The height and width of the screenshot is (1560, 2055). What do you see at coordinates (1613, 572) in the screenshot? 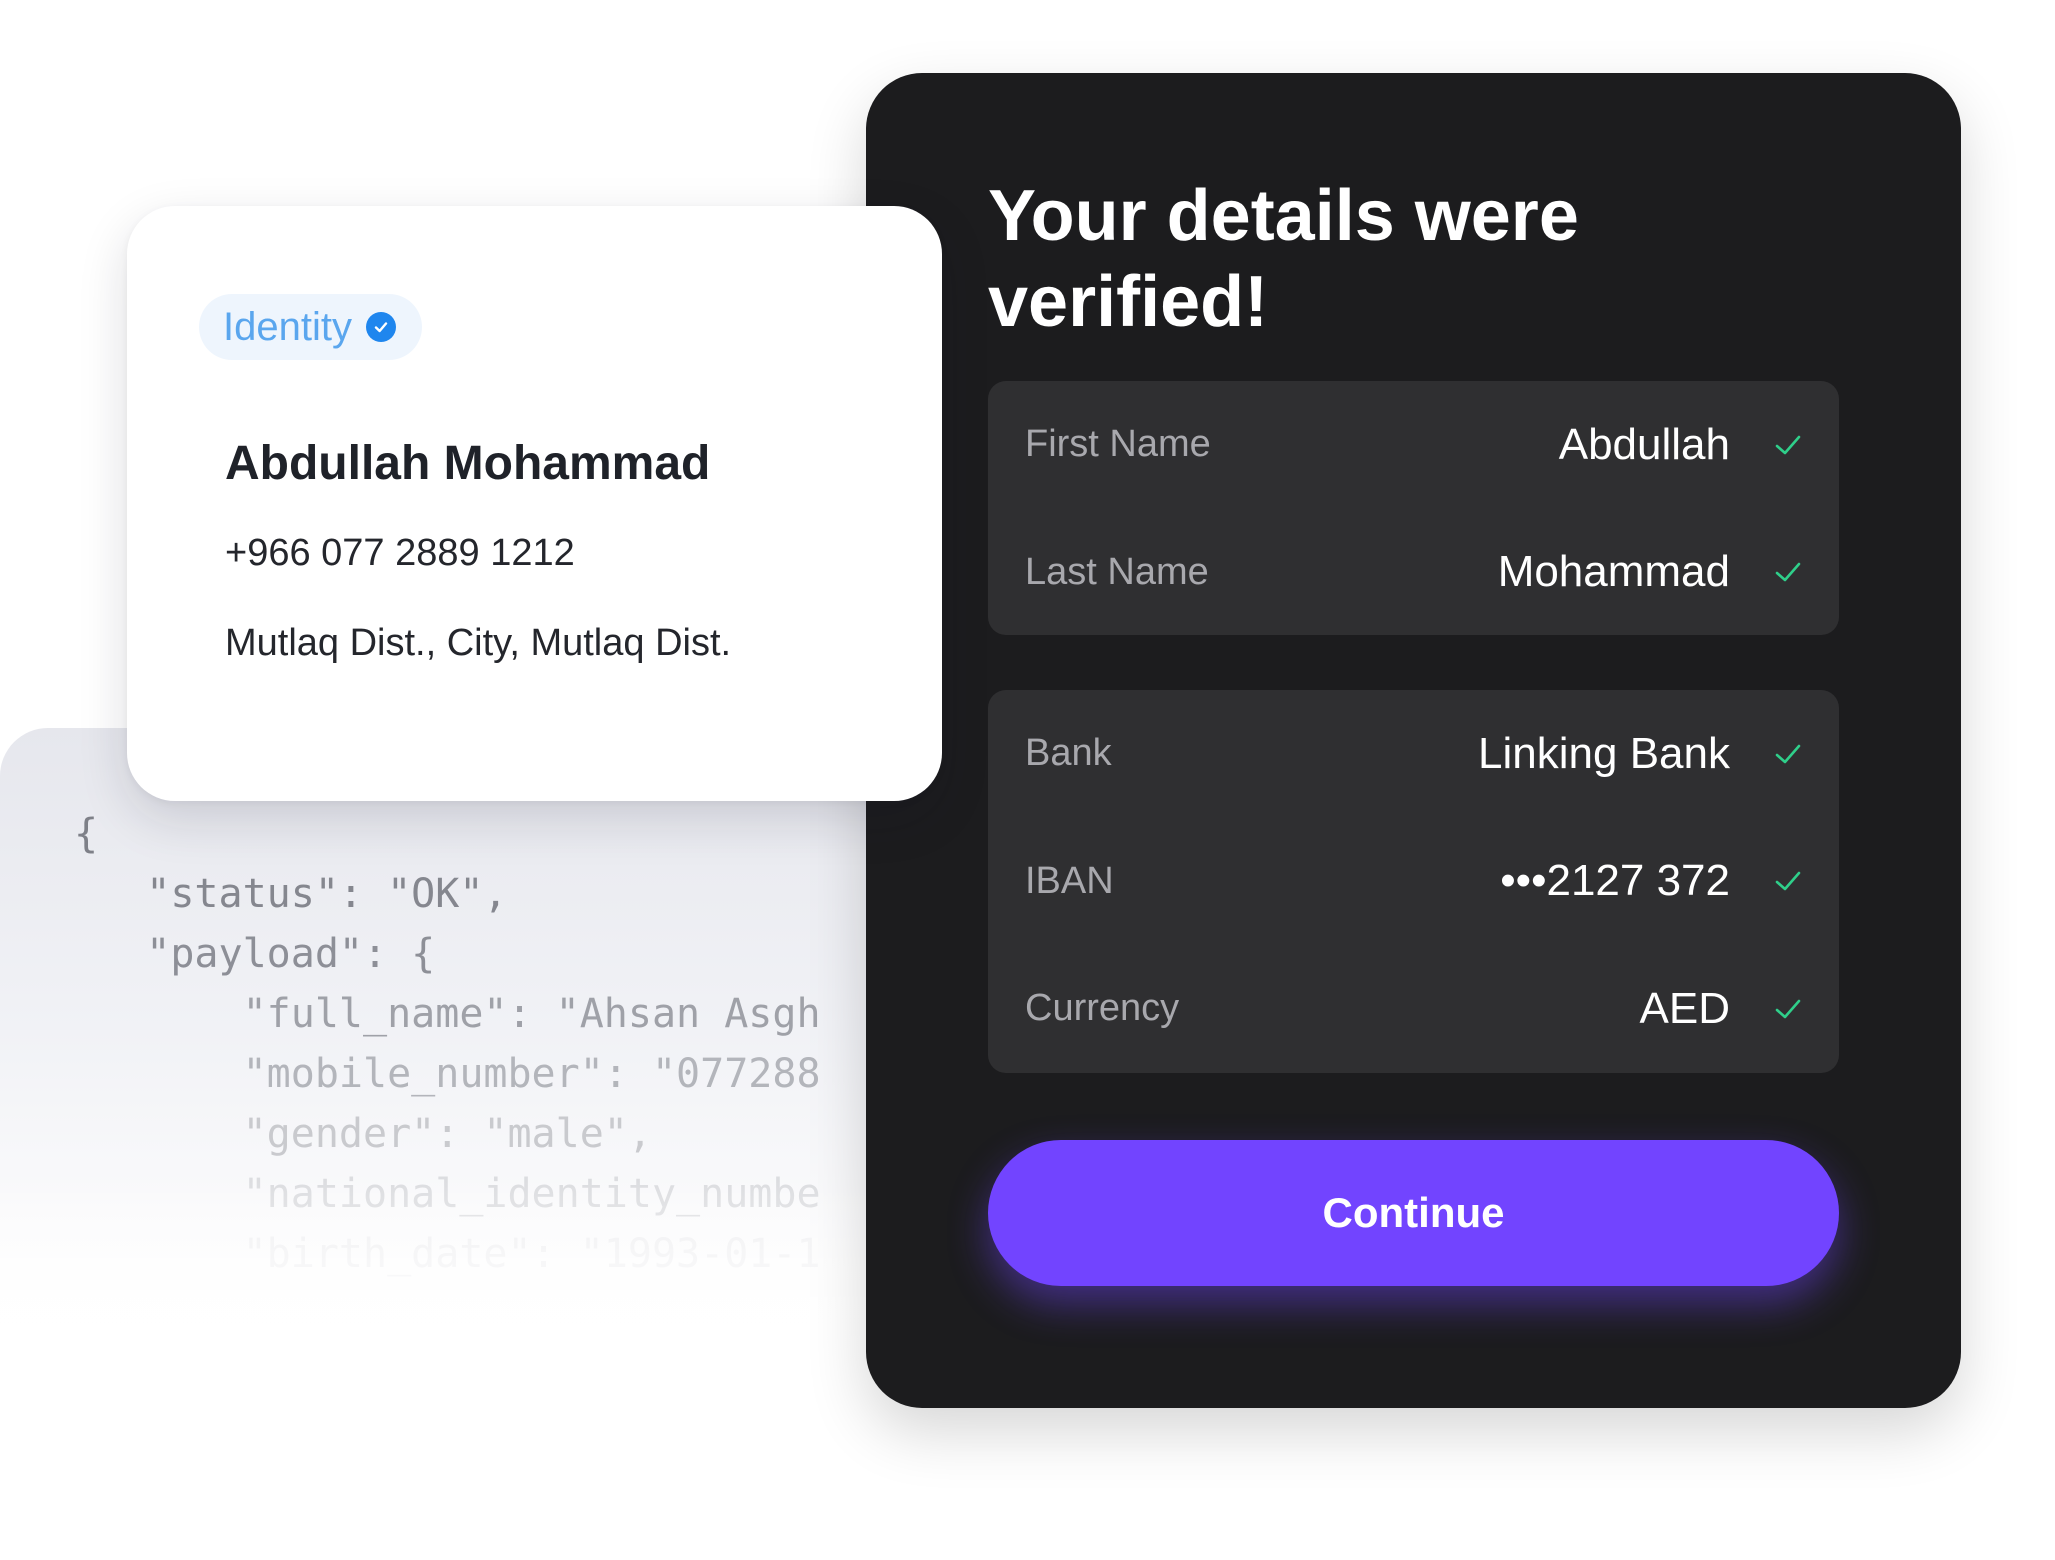
I see `detail-value: Mohammad` at bounding box center [1613, 572].